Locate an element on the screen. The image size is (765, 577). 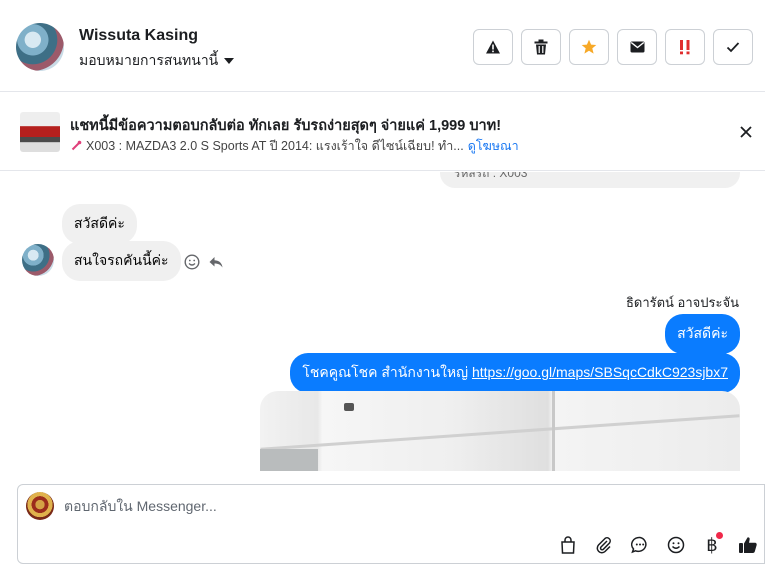
outgoing-message: สวัสดีค่ะ is located at coordinates (702, 334).